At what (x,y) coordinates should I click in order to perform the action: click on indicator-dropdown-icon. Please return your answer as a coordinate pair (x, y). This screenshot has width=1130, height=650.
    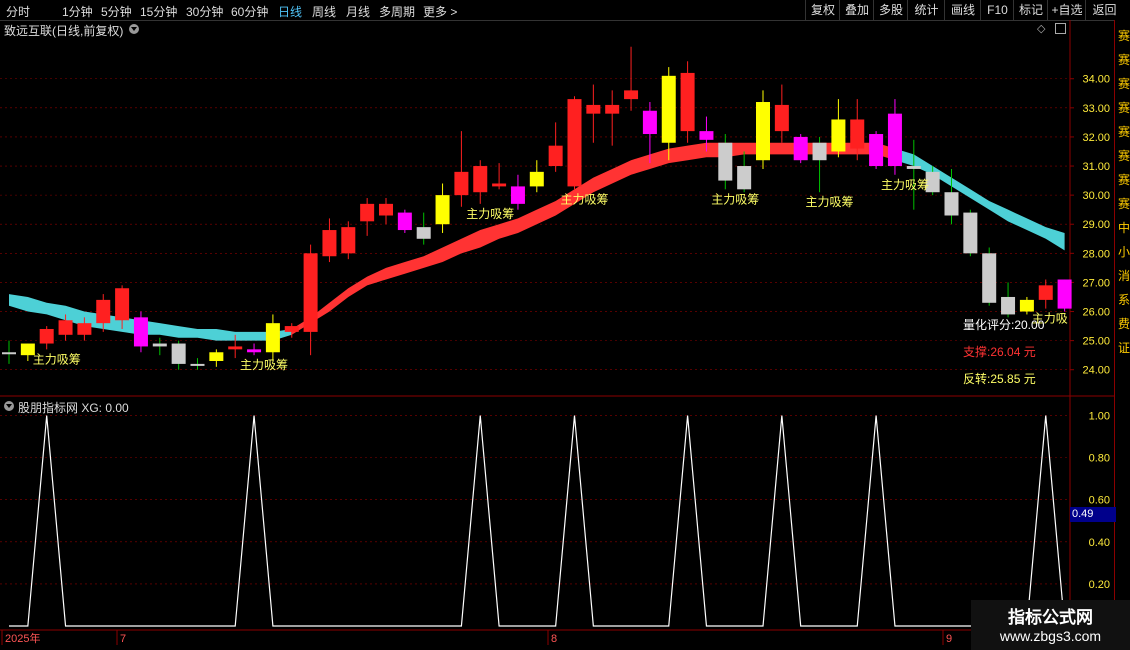
    Looking at the image, I should click on (9, 406).